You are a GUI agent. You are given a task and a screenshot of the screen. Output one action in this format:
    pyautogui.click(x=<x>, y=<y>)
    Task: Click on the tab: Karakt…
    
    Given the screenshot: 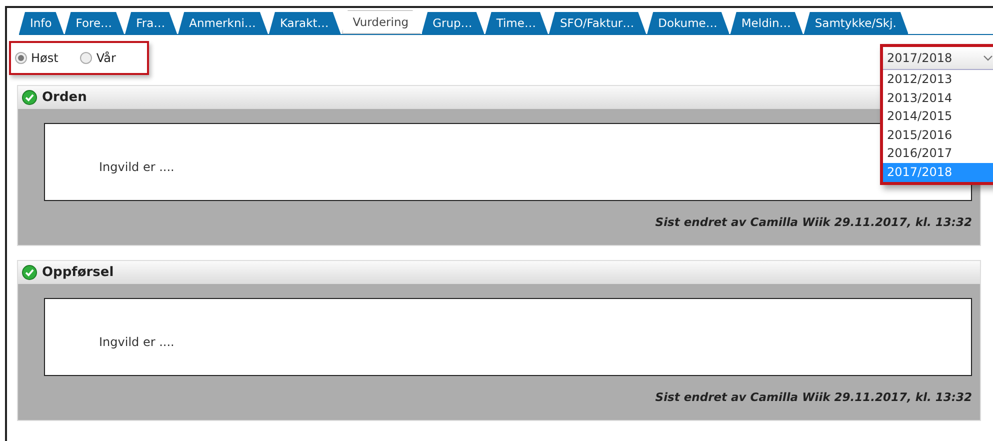 What is the action you would take?
    pyautogui.click(x=304, y=23)
    